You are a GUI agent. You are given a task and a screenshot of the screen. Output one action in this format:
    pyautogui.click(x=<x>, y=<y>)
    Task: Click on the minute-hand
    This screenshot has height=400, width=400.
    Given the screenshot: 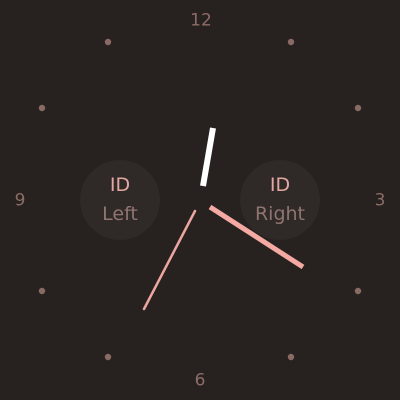 What is the action you would take?
    pyautogui.click(x=256, y=237)
    